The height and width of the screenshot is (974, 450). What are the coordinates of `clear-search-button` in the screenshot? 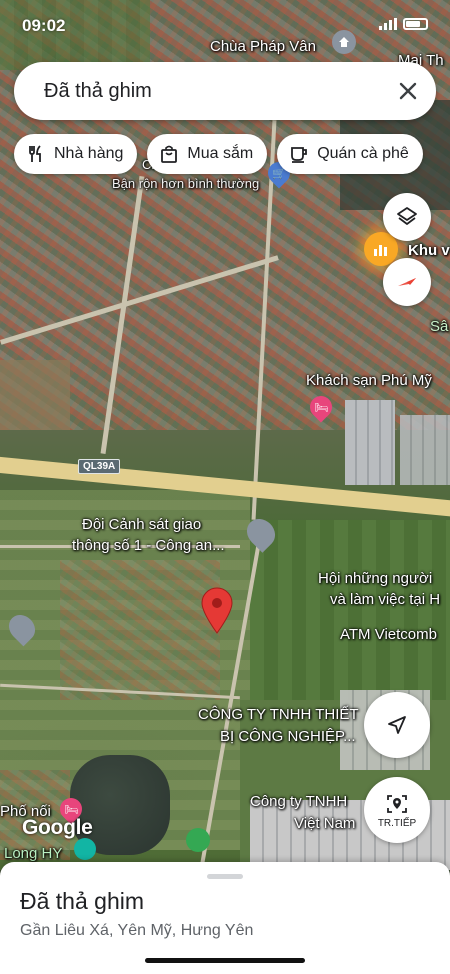 It's located at (408, 91).